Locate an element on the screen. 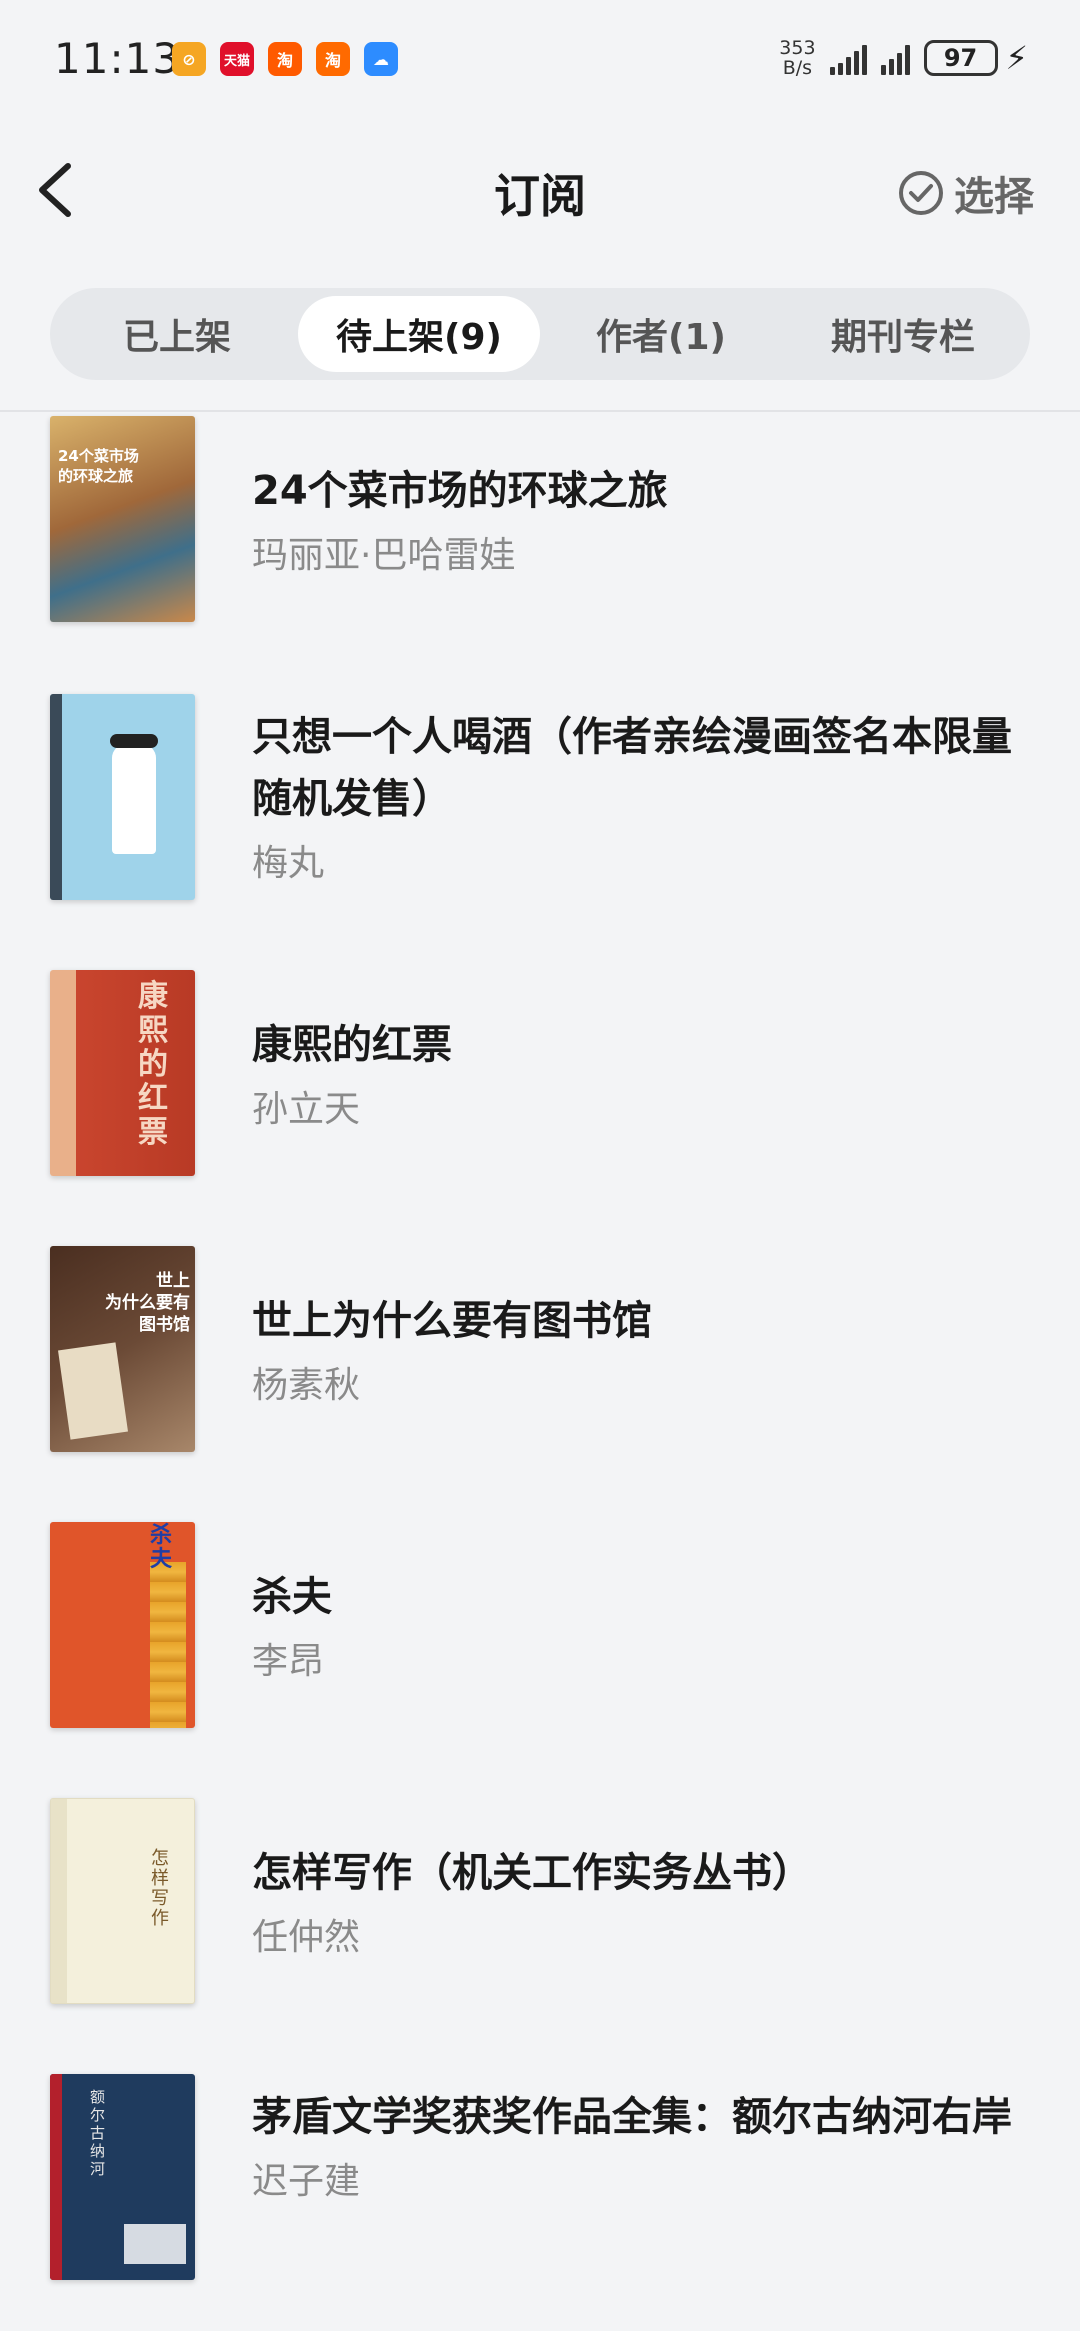 This screenshot has width=1080, height=2331. book-info: 世上为什么要有图书馆 杨素秋 is located at coordinates (642, 1352).